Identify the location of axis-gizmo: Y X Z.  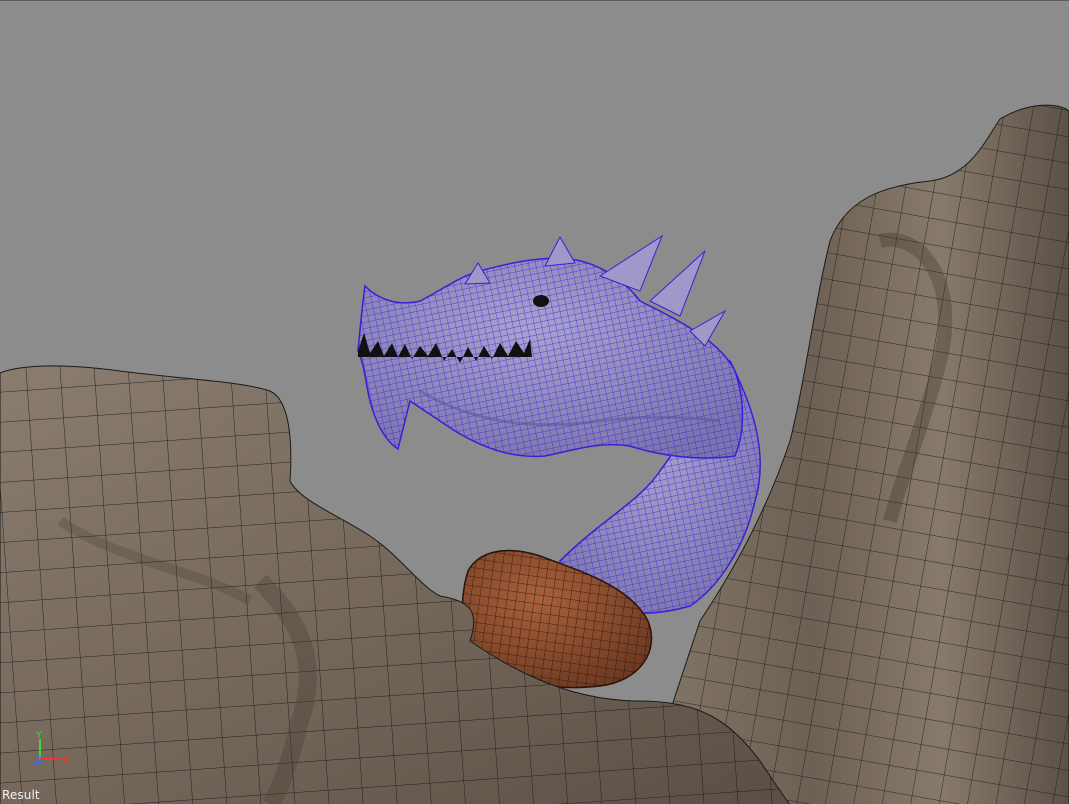
(51, 748).